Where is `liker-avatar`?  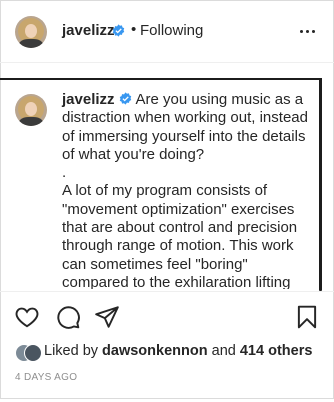 liker-avatar is located at coordinates (33, 353).